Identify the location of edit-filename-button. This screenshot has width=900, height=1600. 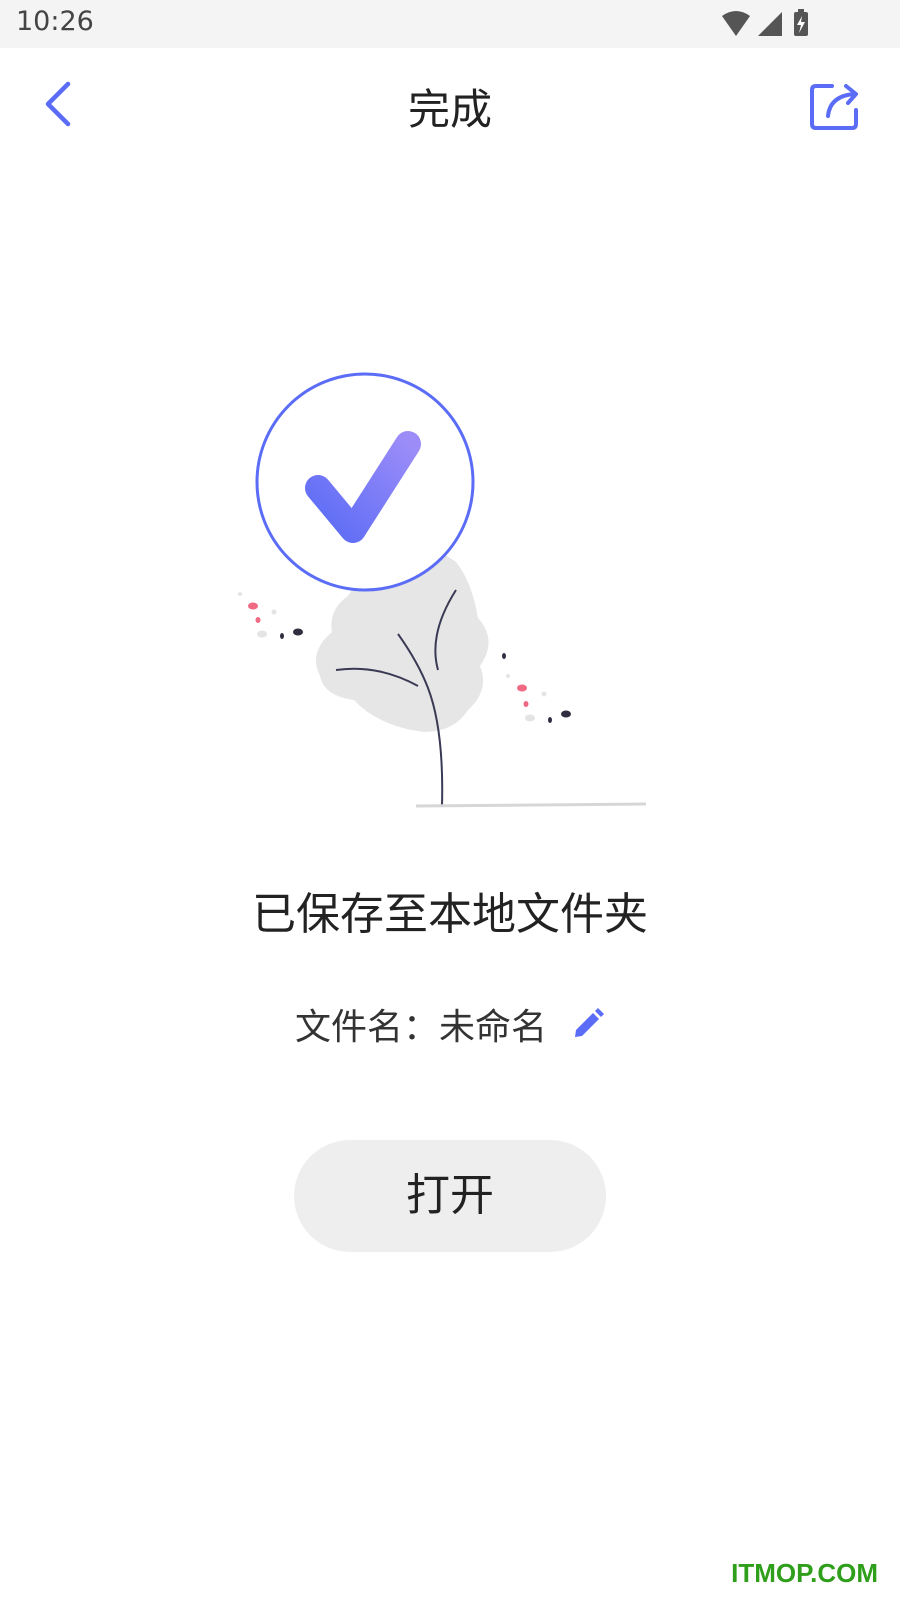
(588, 1024).